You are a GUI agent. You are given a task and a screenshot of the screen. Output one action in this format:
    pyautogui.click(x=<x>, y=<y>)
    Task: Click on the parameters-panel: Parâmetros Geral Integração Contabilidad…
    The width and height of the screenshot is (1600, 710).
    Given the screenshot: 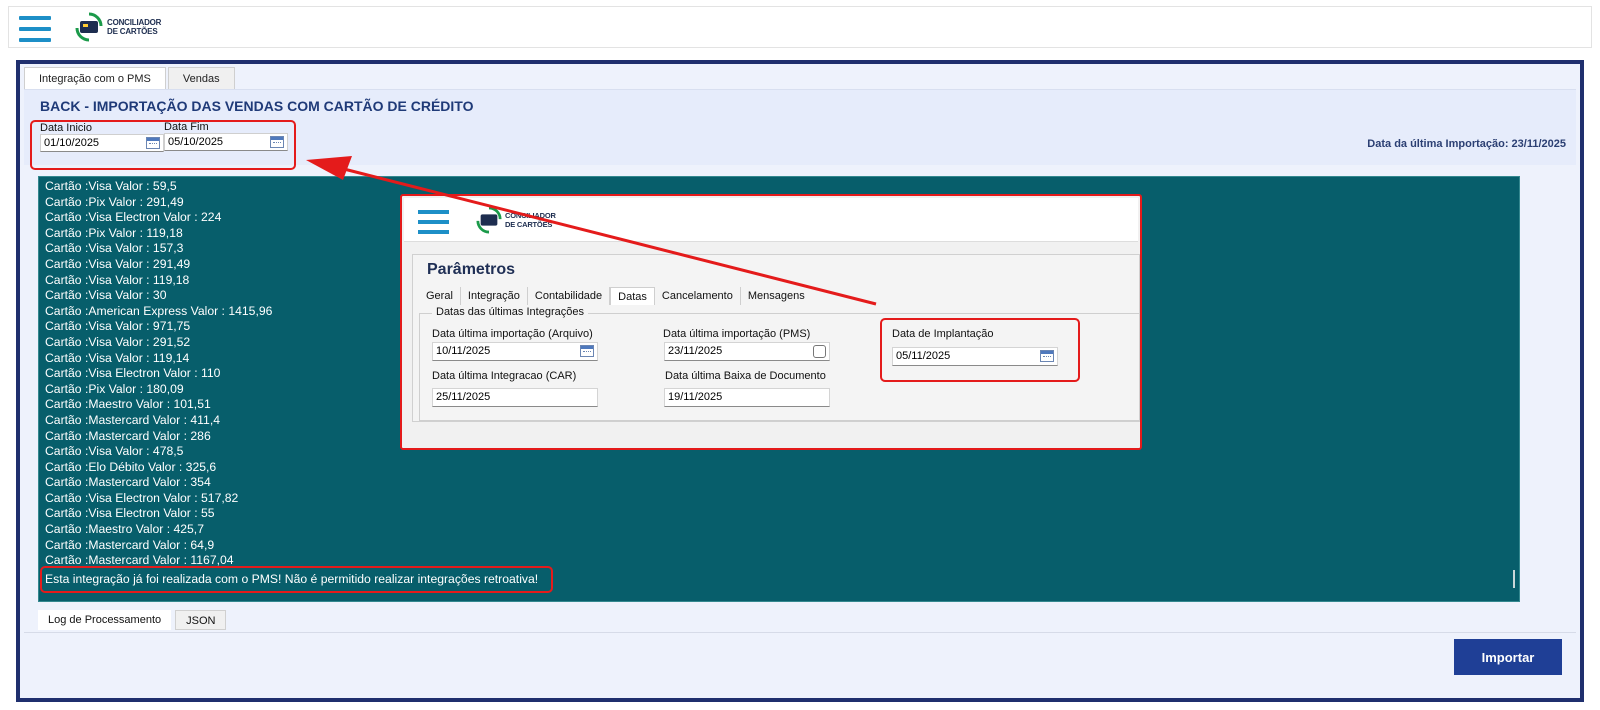 What is the action you would take?
    pyautogui.click(x=776, y=338)
    